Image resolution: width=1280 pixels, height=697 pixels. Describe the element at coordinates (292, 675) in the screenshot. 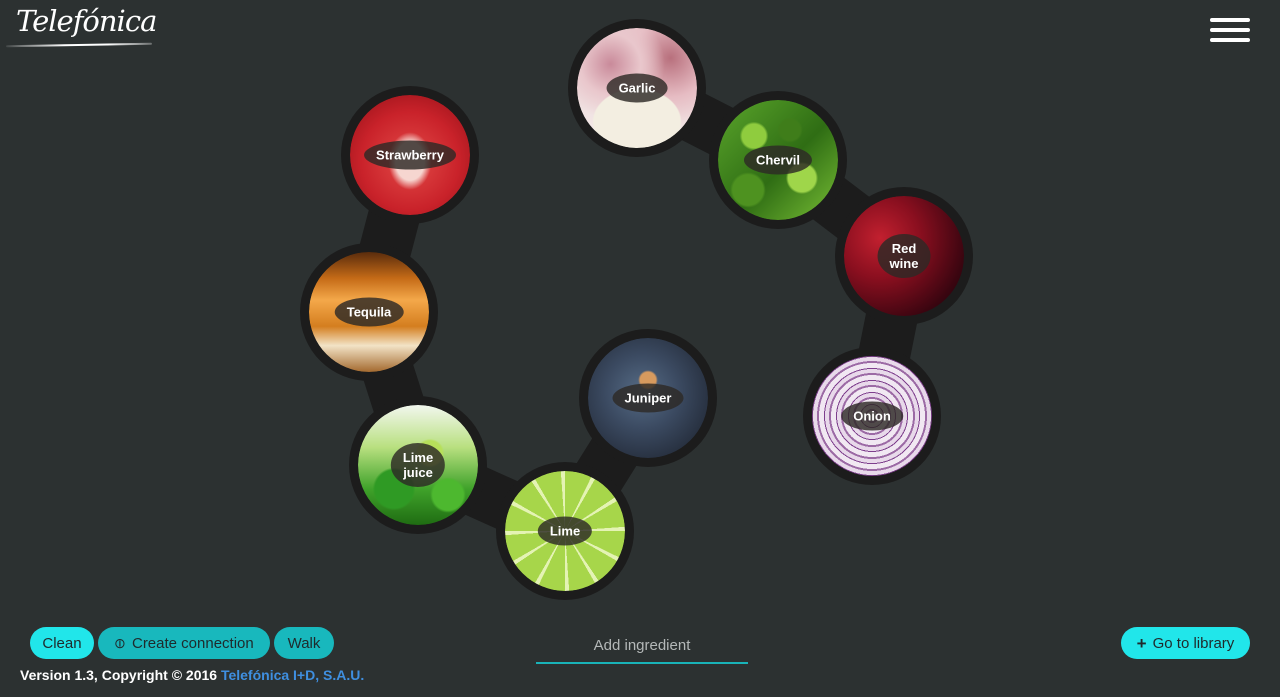

I see `company-link: Telefónica I+D, S.A.U.` at that location.